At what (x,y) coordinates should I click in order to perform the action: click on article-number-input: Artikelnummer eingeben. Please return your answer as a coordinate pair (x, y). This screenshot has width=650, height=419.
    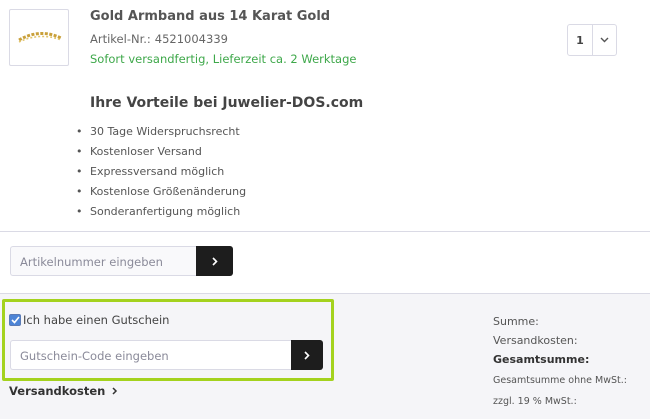
    Looking at the image, I should click on (103, 261).